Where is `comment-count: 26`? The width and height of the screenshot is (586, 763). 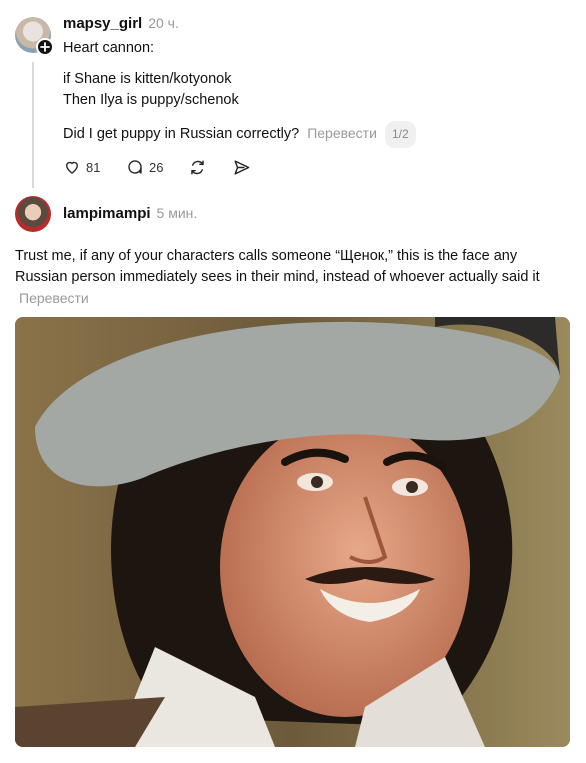 comment-count: 26 is located at coordinates (156, 167).